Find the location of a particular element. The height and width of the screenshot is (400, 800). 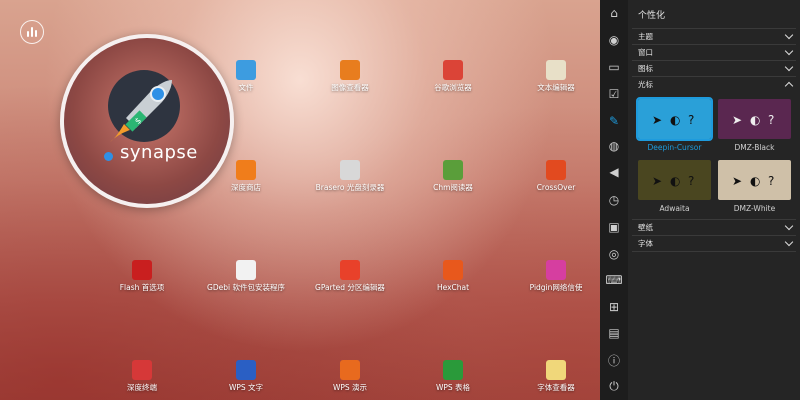

rocket-icon: $ is located at coordinates (144, 106).